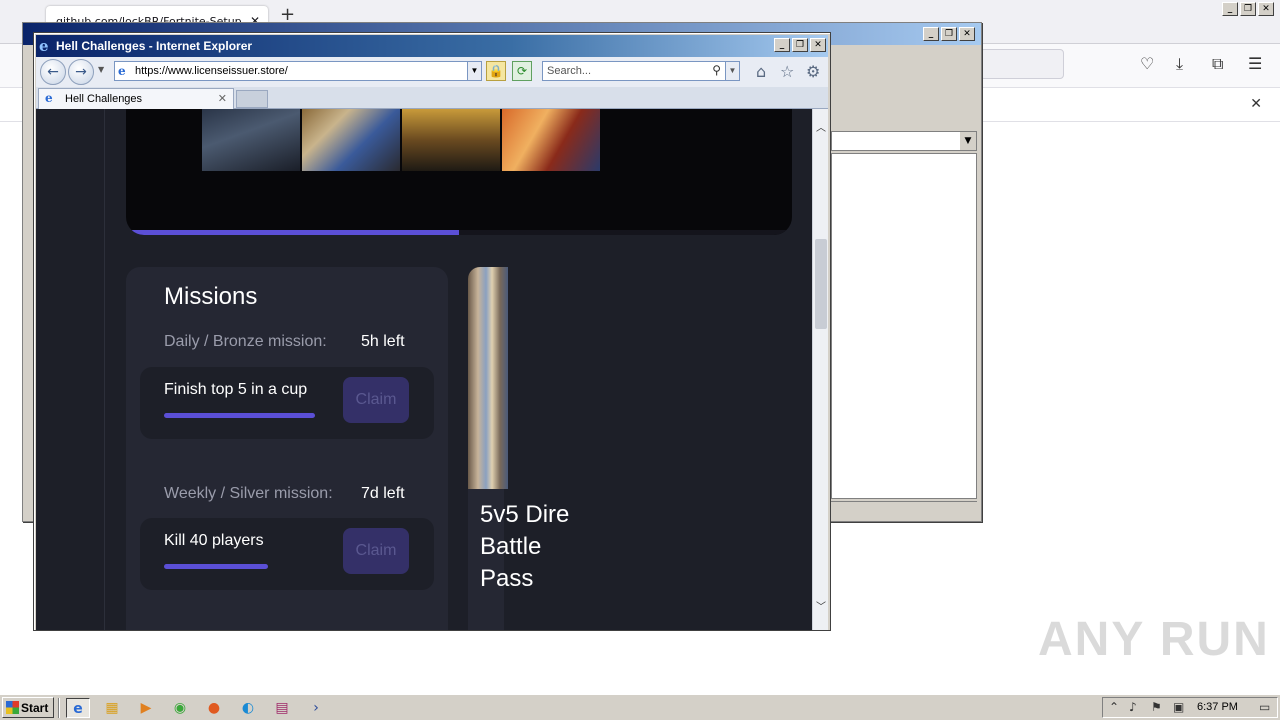 The image size is (1280, 720). What do you see at coordinates (292, 232) in the screenshot?
I see `hero-progress-fill` at bounding box center [292, 232].